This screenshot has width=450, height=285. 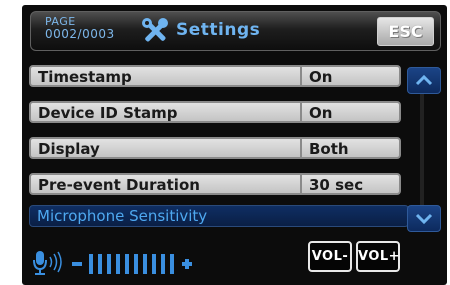 What do you see at coordinates (336, 185) in the screenshot?
I see `setting-value: 30 sec` at bounding box center [336, 185].